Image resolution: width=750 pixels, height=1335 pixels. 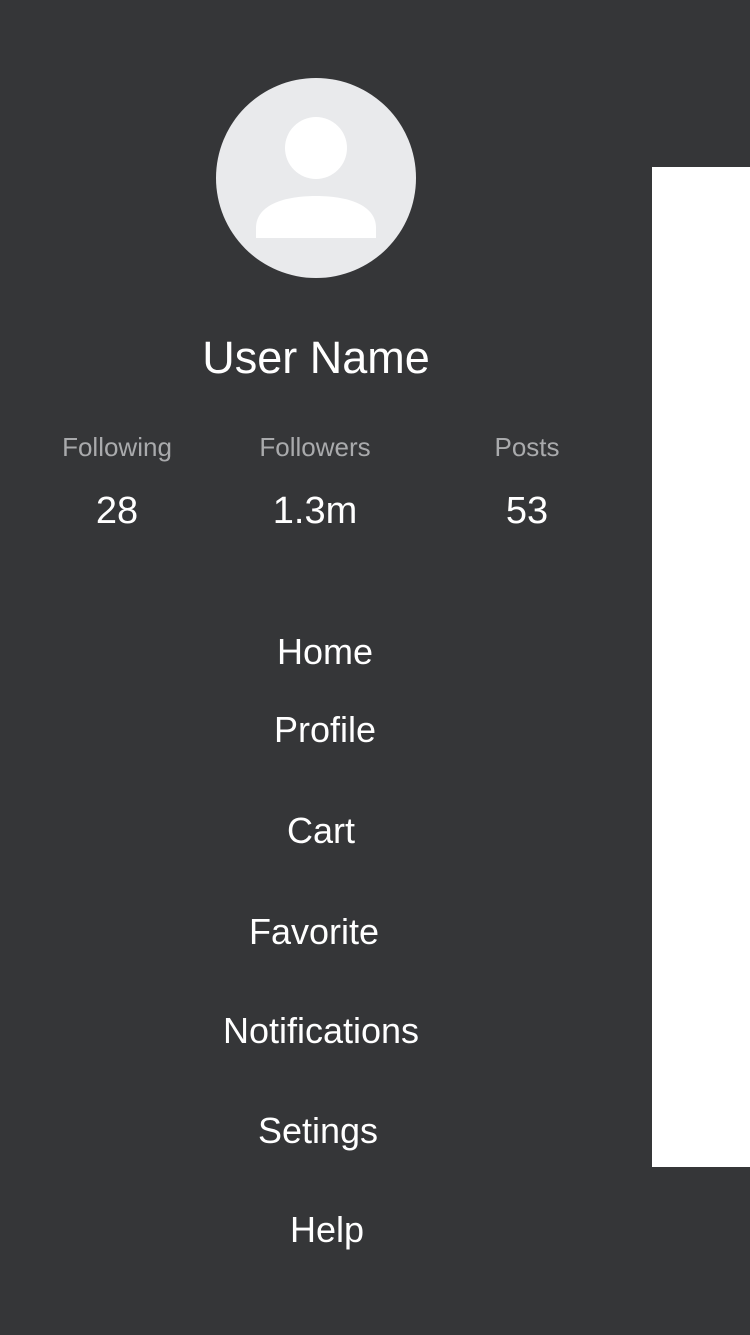 What do you see at coordinates (701, 667) in the screenshot?
I see `main-content-panel` at bounding box center [701, 667].